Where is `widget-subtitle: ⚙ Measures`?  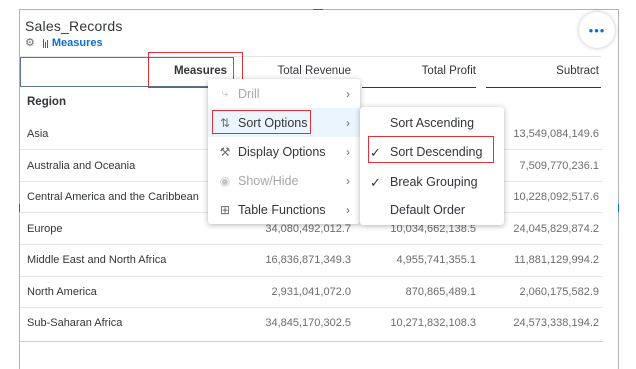
widget-subtitle: ⚙ Measures is located at coordinates (64, 43).